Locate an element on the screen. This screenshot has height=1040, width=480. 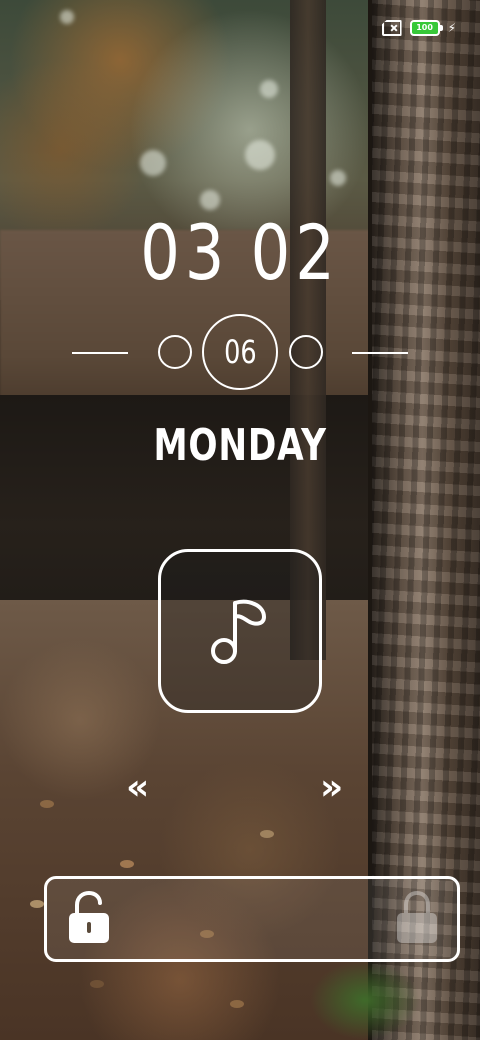
lockscreen-clock: 03 02 is located at coordinates (240, 252).